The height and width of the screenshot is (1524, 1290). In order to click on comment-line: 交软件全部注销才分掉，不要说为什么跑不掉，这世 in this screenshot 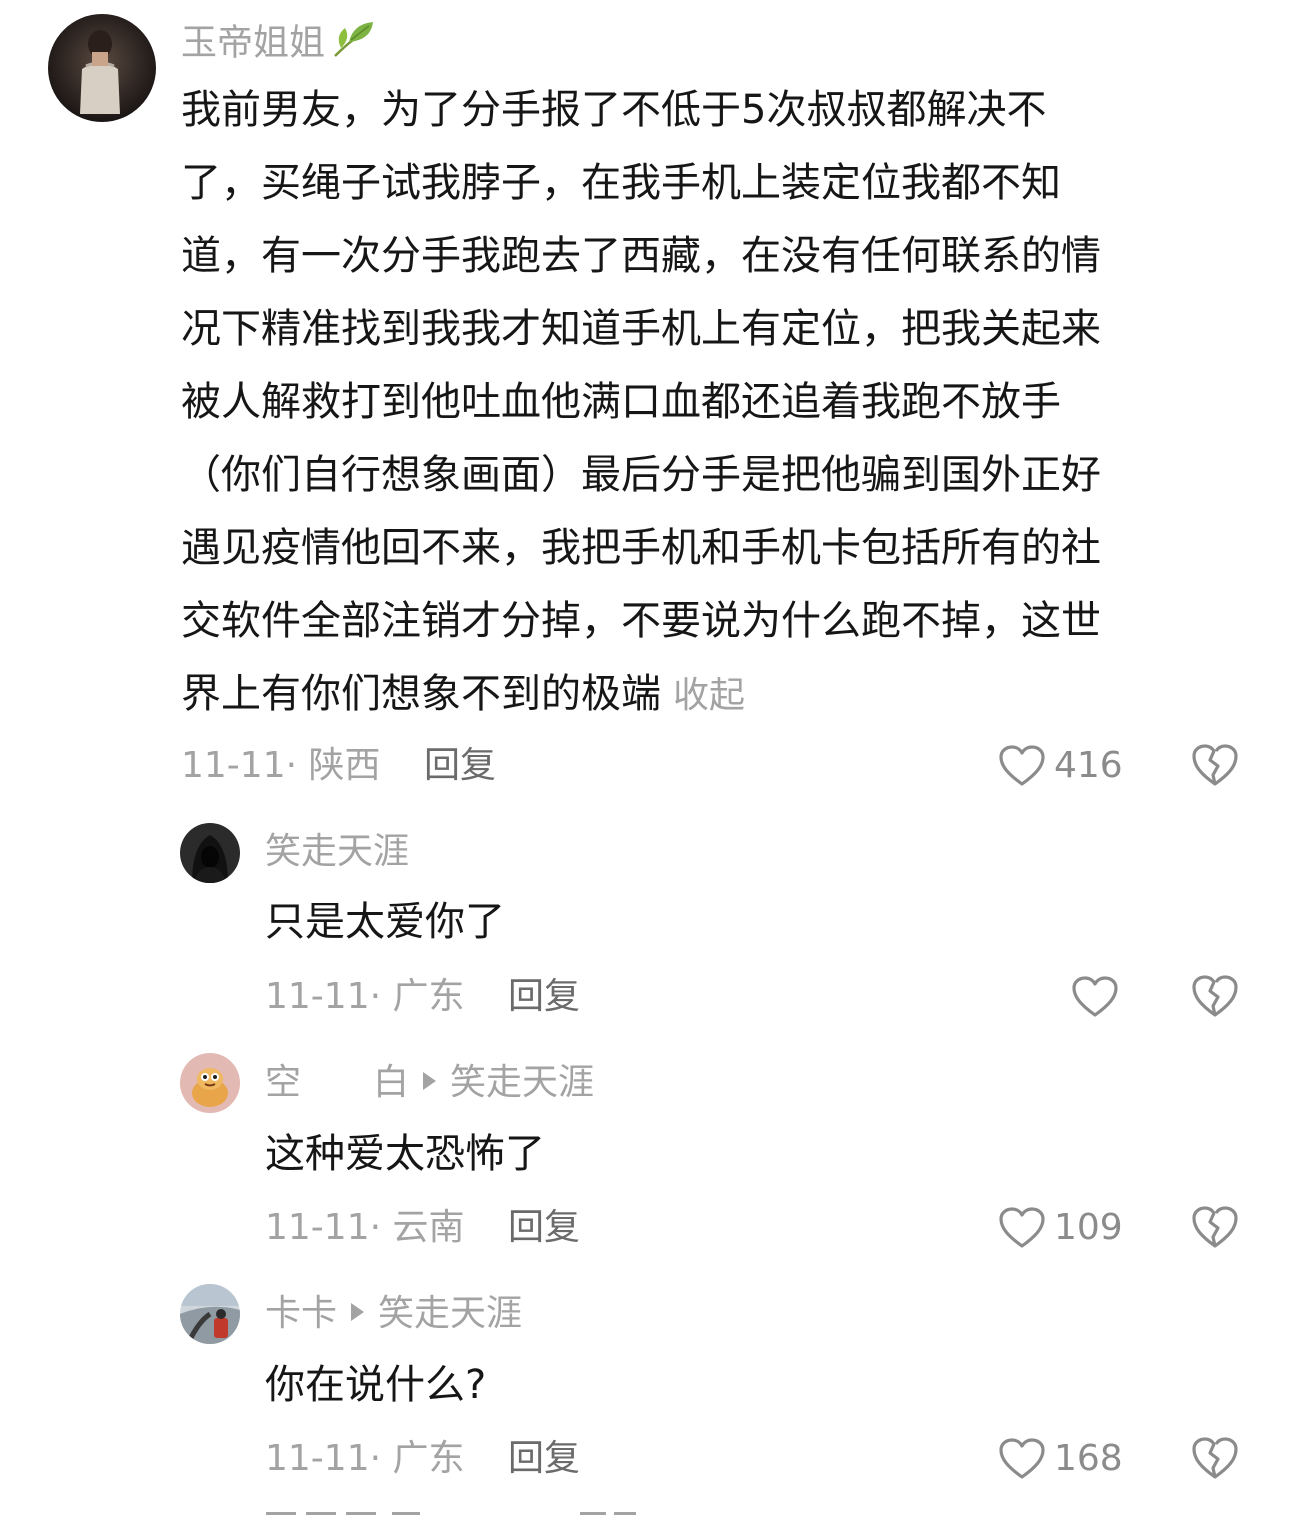, I will do `click(641, 621)`.